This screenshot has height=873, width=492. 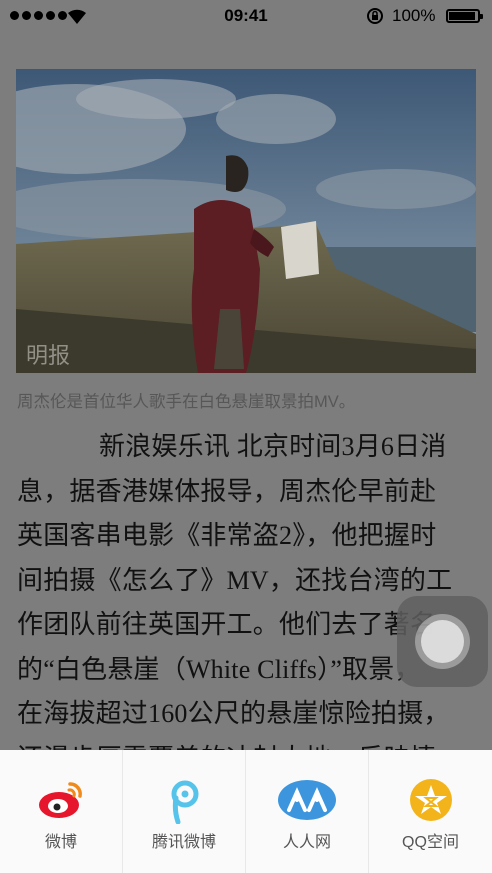 What do you see at coordinates (60, 842) in the screenshot?
I see `share-weibo-label: 微博` at bounding box center [60, 842].